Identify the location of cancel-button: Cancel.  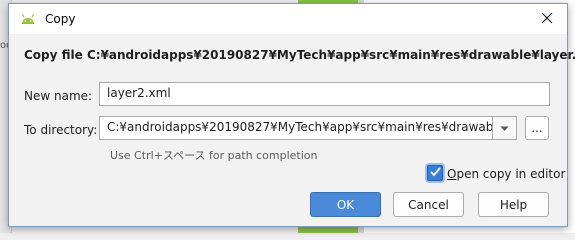
(428, 204).